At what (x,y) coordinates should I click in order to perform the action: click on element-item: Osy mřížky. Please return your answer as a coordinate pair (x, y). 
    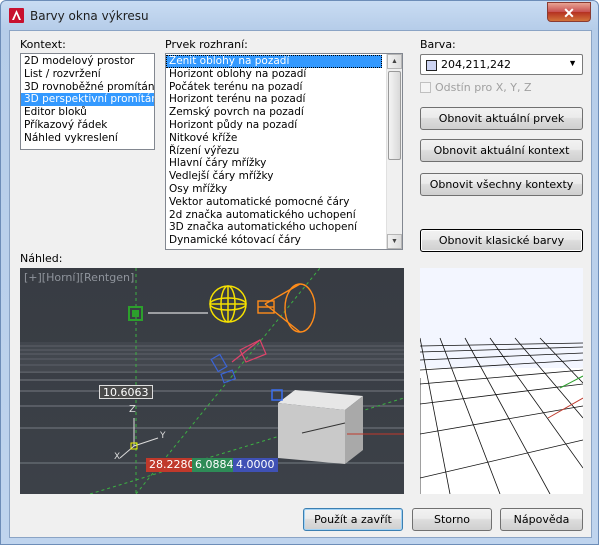
    Looking at the image, I should click on (274, 189).